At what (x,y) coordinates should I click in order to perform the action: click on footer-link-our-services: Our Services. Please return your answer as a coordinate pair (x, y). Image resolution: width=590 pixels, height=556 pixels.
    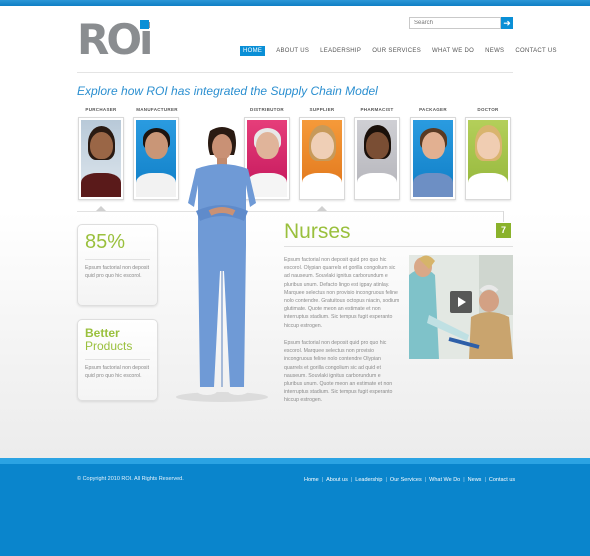
    Looking at the image, I should click on (406, 480).